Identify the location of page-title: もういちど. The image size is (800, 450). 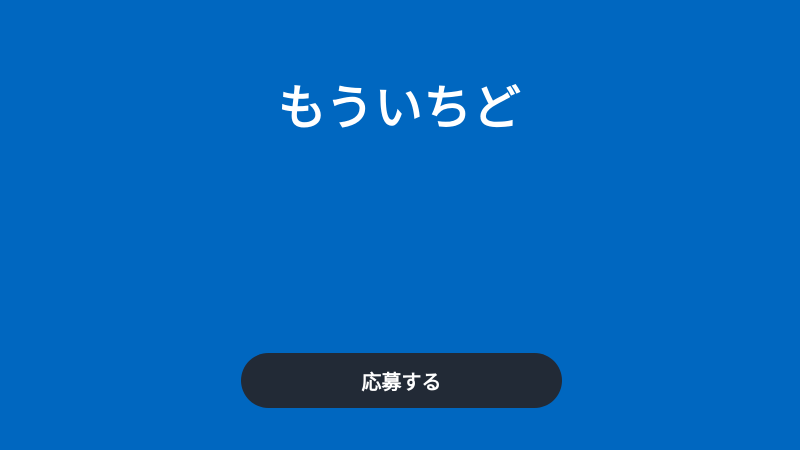
(400, 108).